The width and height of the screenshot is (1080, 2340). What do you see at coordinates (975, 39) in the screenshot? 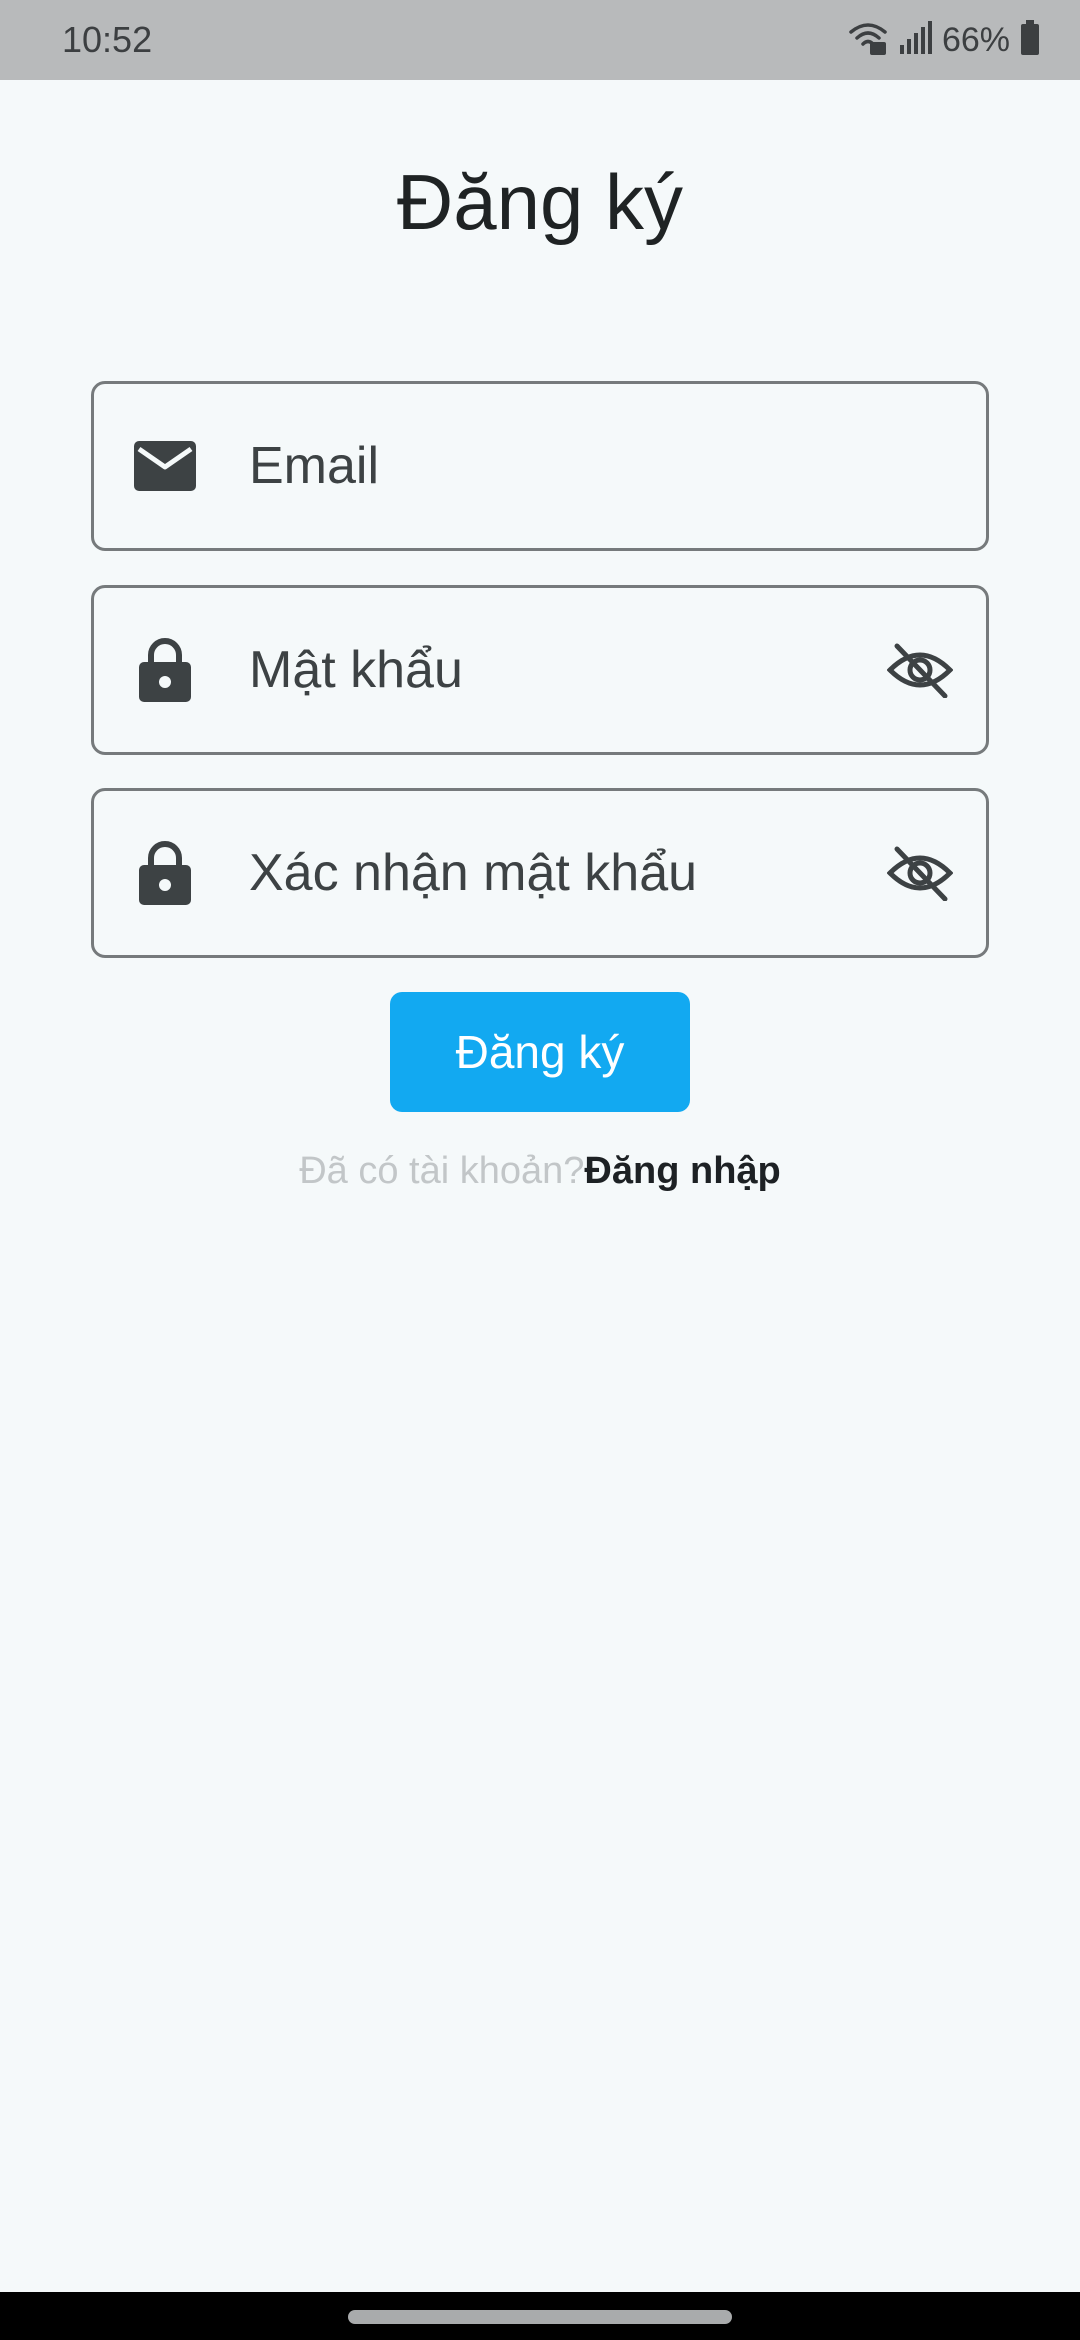
I see `battery-percent: 66%` at bounding box center [975, 39].